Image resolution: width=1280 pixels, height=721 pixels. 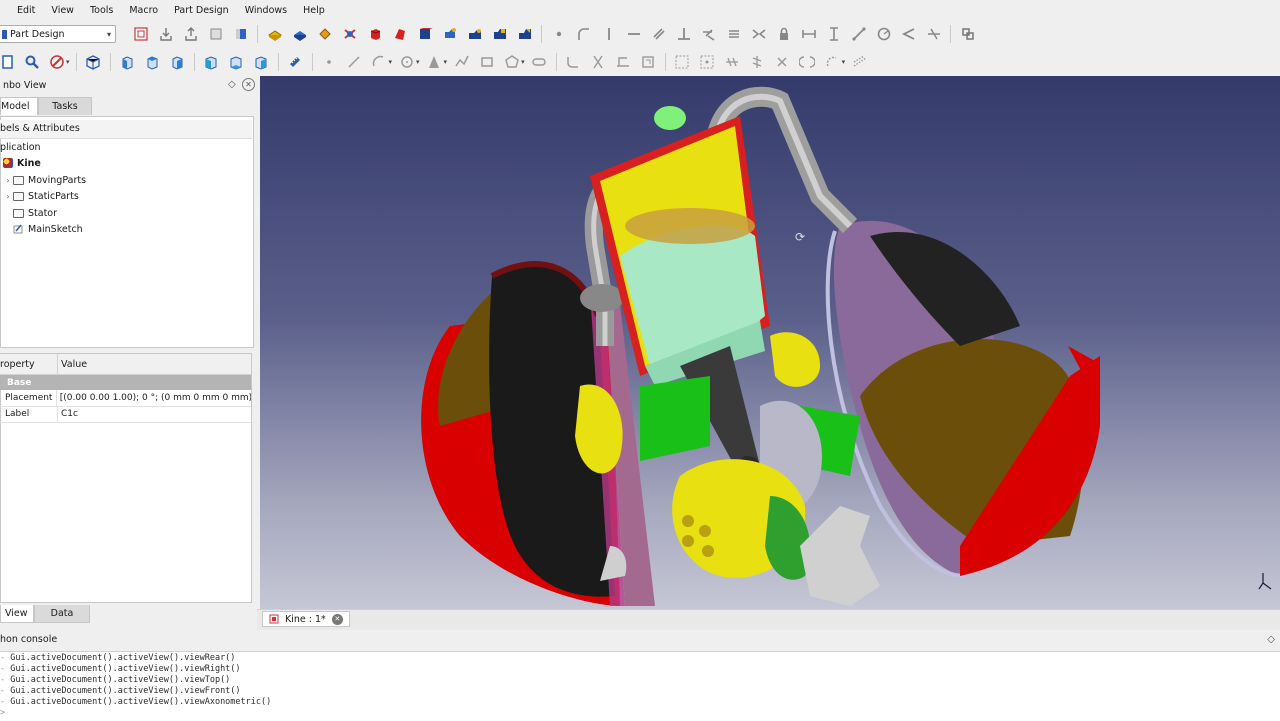 I want to click on tab-tasks: Tasks, so click(x=65, y=106).